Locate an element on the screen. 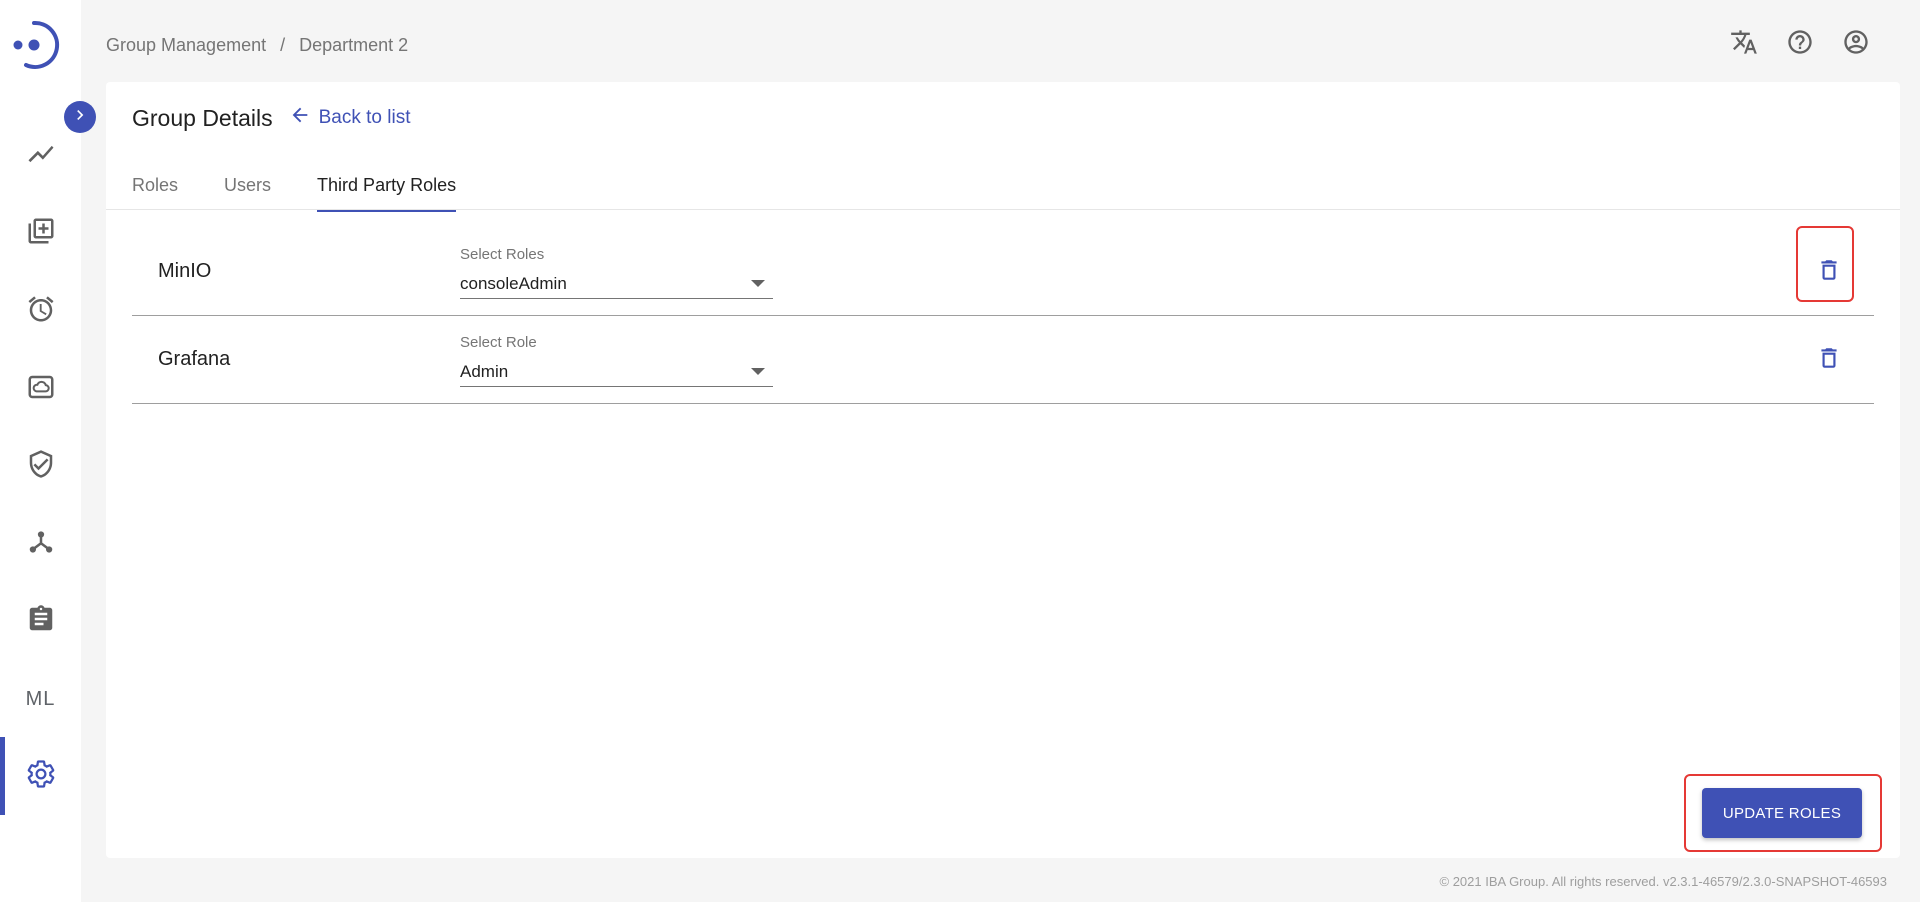 Image resolution: width=1920 pixels, height=902 pixels. clipboard-icon is located at coordinates (41, 621).